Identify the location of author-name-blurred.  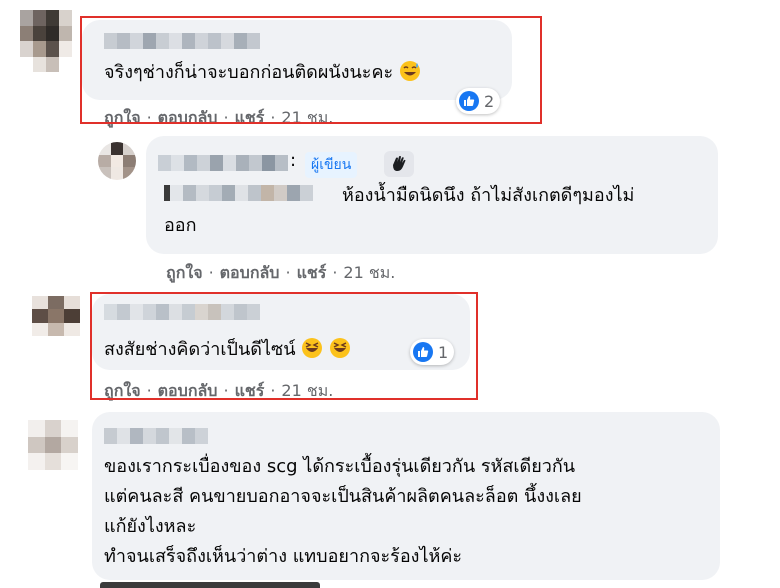
(223, 163).